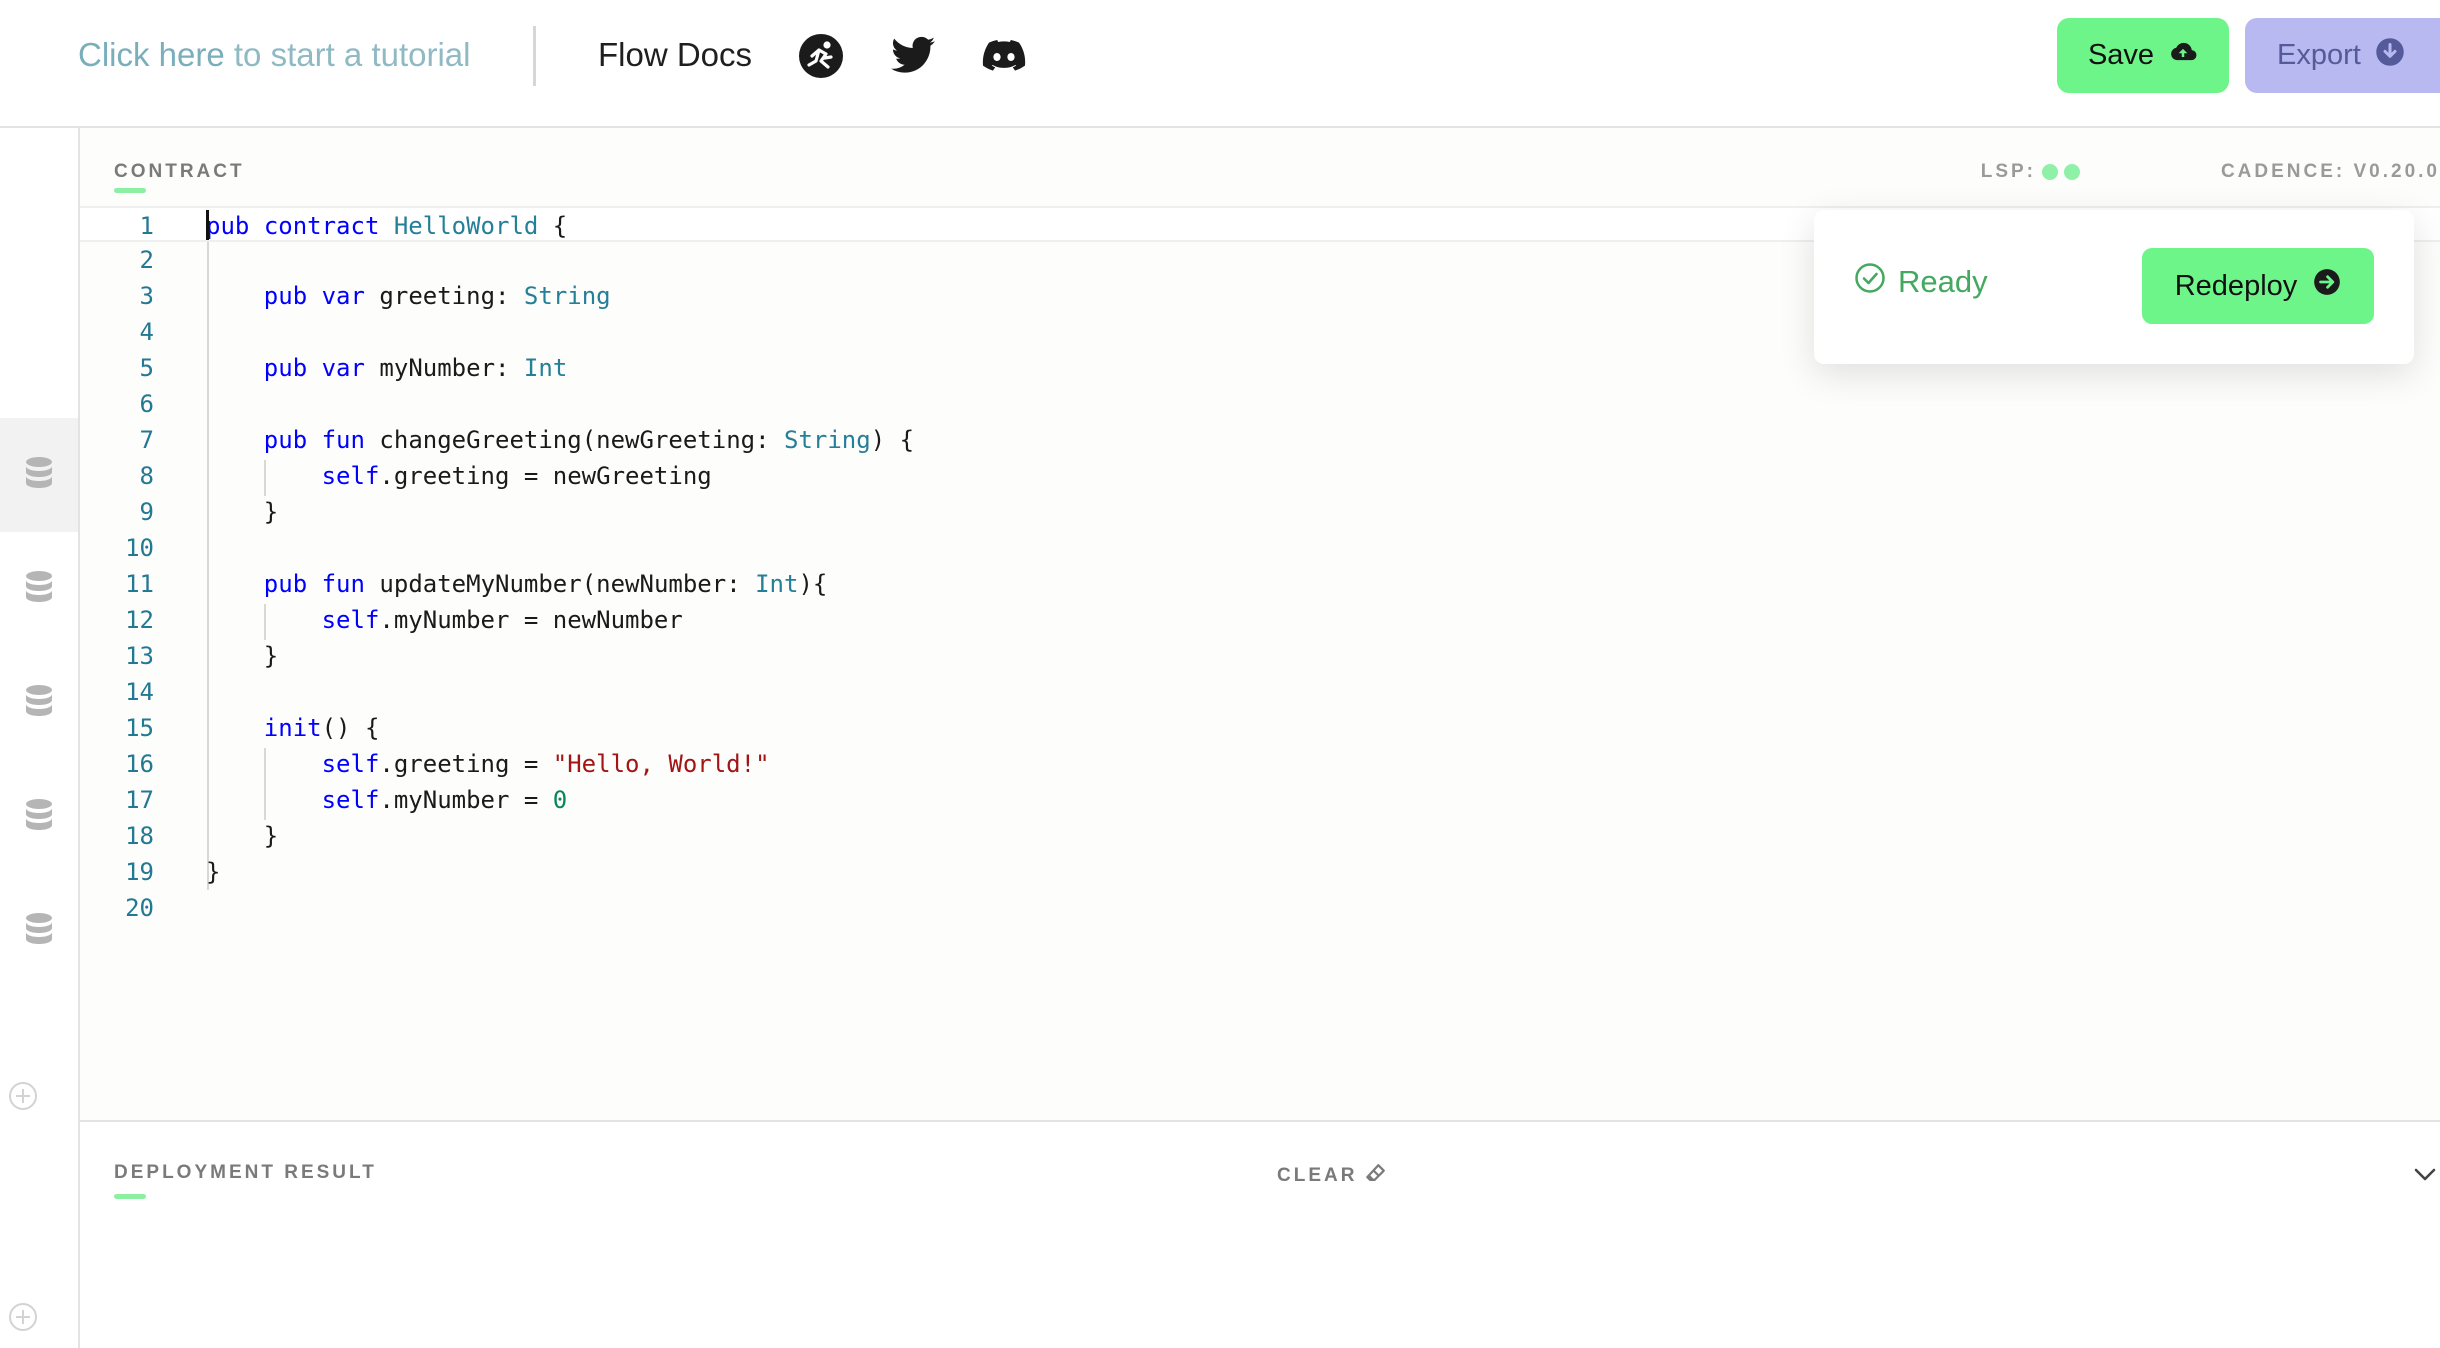 This screenshot has width=2440, height=1348. I want to click on contract-section-label: CONTRACT, so click(179, 171).